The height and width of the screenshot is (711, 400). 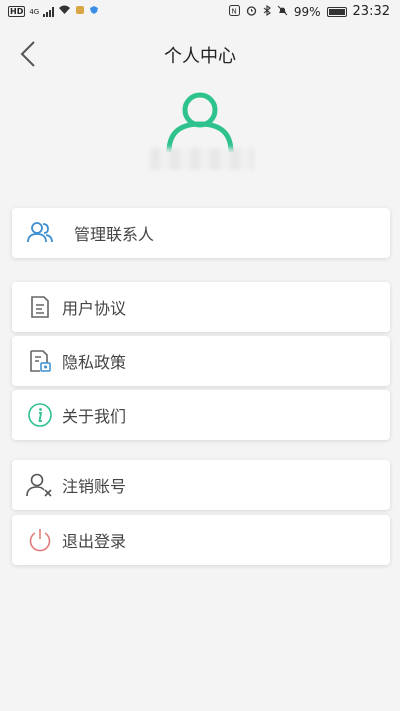 I want to click on battery-icon, so click(x=336, y=11).